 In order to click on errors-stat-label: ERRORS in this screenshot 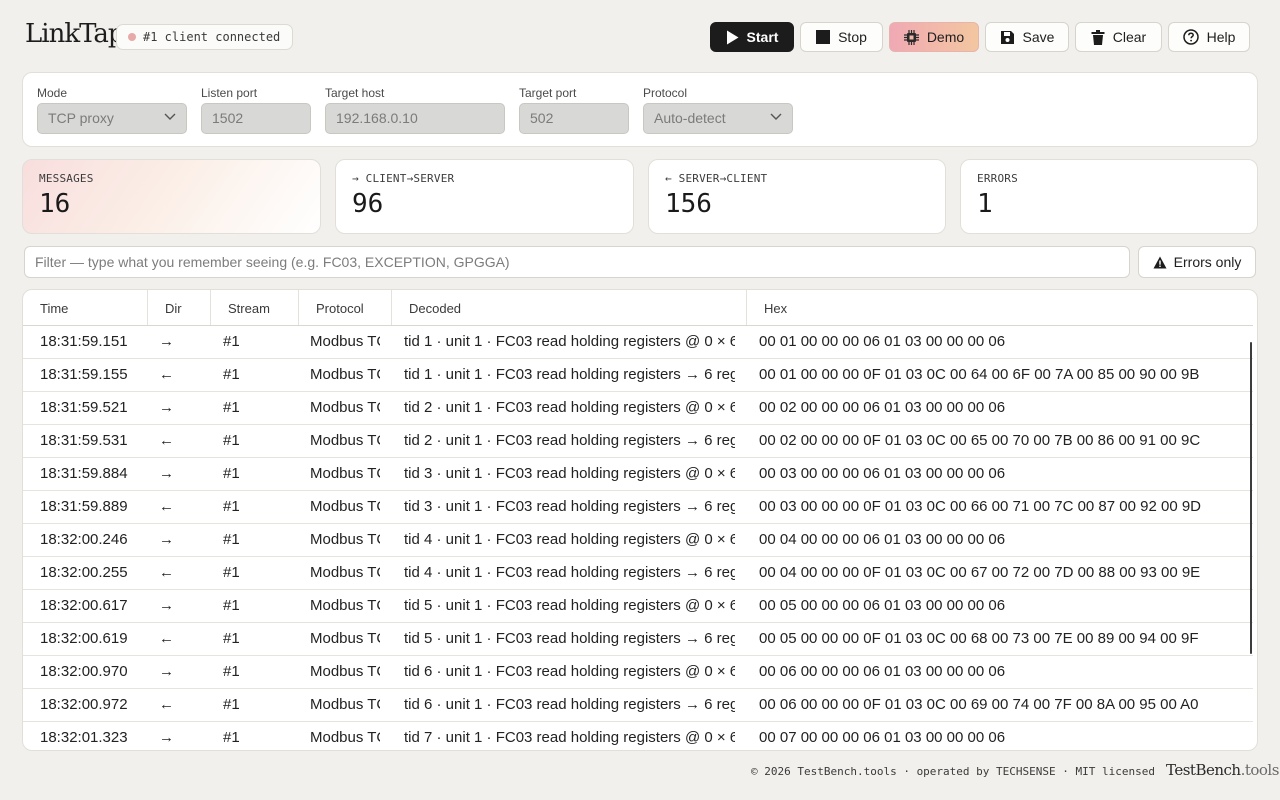, I will do `click(997, 178)`.